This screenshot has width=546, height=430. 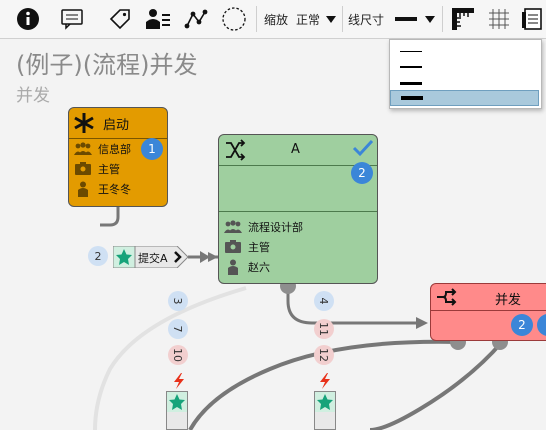 I want to click on line-size-option-medium, so click(x=464, y=67).